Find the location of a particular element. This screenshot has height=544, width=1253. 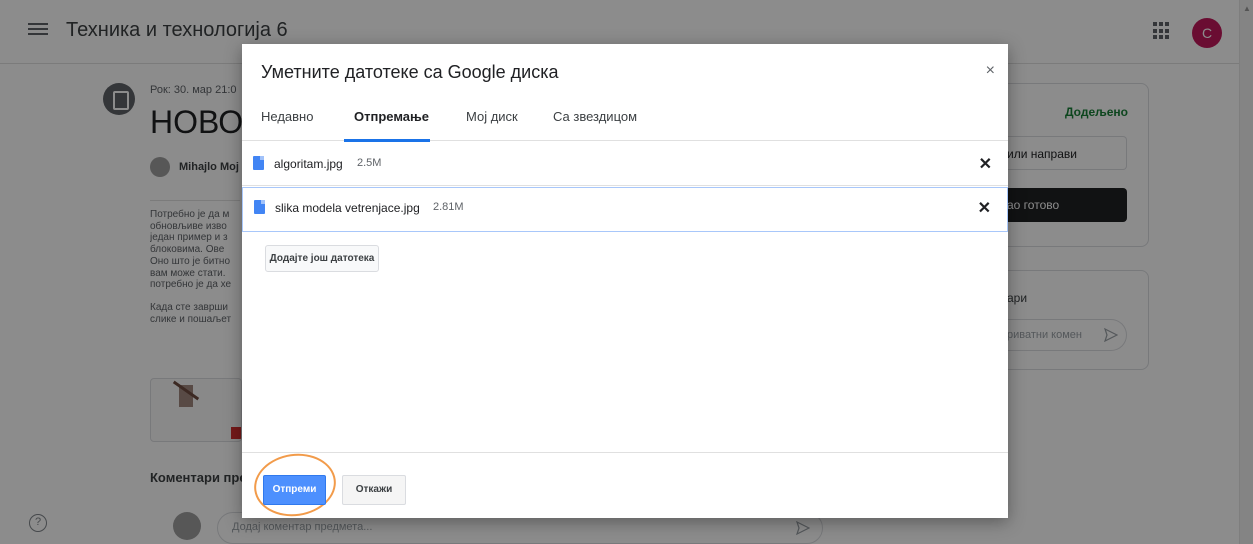

upload-button: Отпреми is located at coordinates (294, 490).